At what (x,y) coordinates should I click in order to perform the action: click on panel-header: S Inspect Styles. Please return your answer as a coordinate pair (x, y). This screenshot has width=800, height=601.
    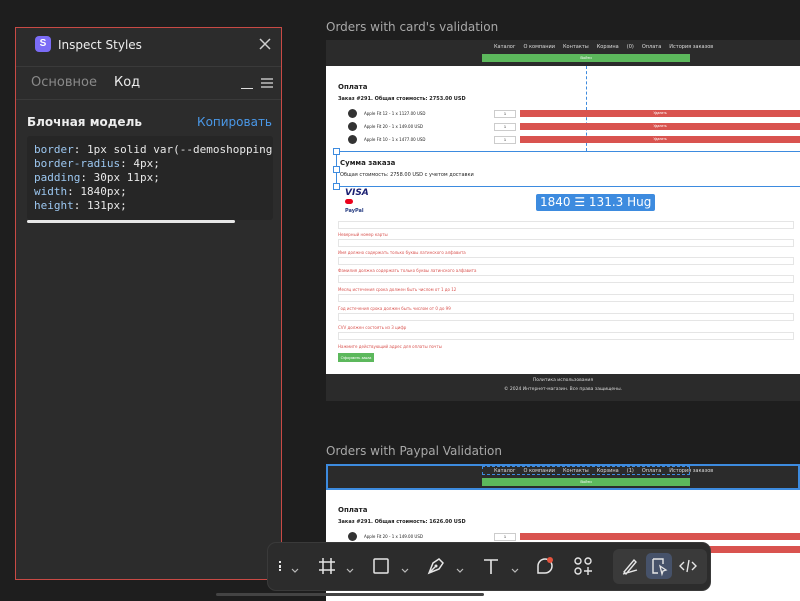
    Looking at the image, I should click on (148, 46).